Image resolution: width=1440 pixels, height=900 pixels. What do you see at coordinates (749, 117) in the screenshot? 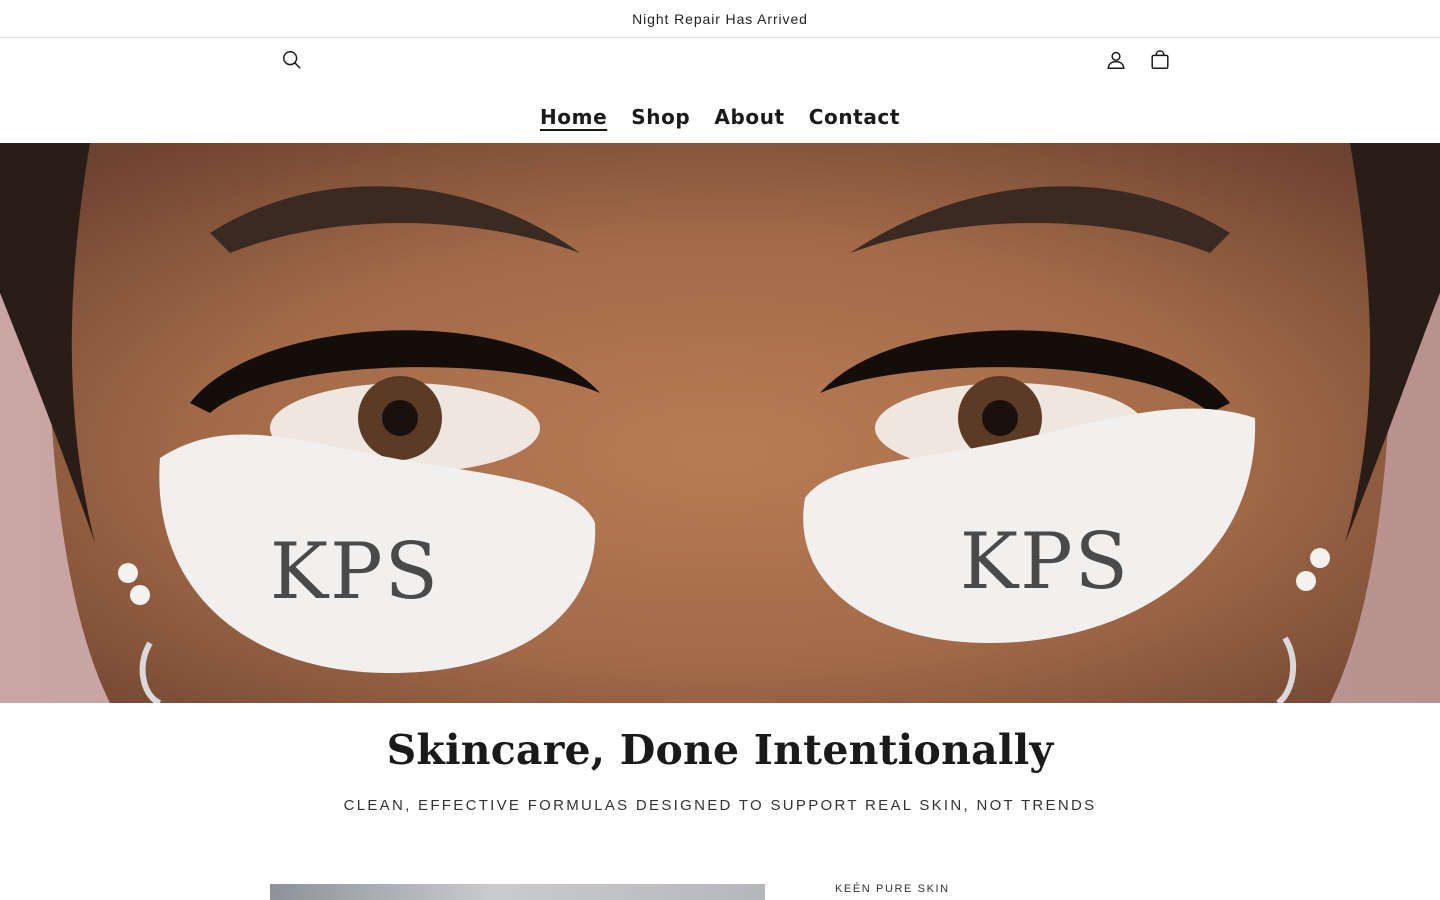
I see `nav-about: About` at bounding box center [749, 117].